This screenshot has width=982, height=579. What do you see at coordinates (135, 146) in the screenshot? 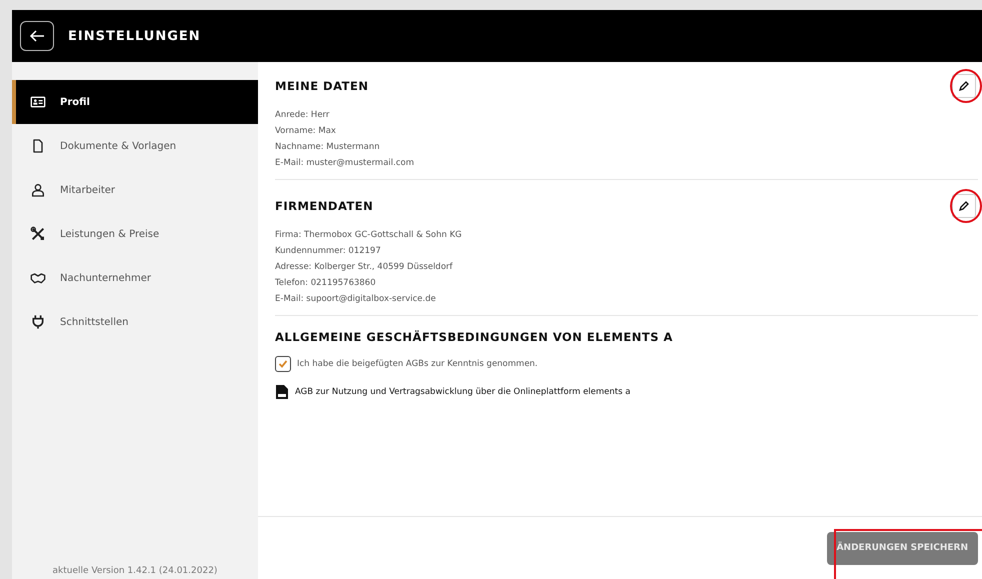
I see `sidebar-item: Dokumente & Vorlagen` at bounding box center [135, 146].